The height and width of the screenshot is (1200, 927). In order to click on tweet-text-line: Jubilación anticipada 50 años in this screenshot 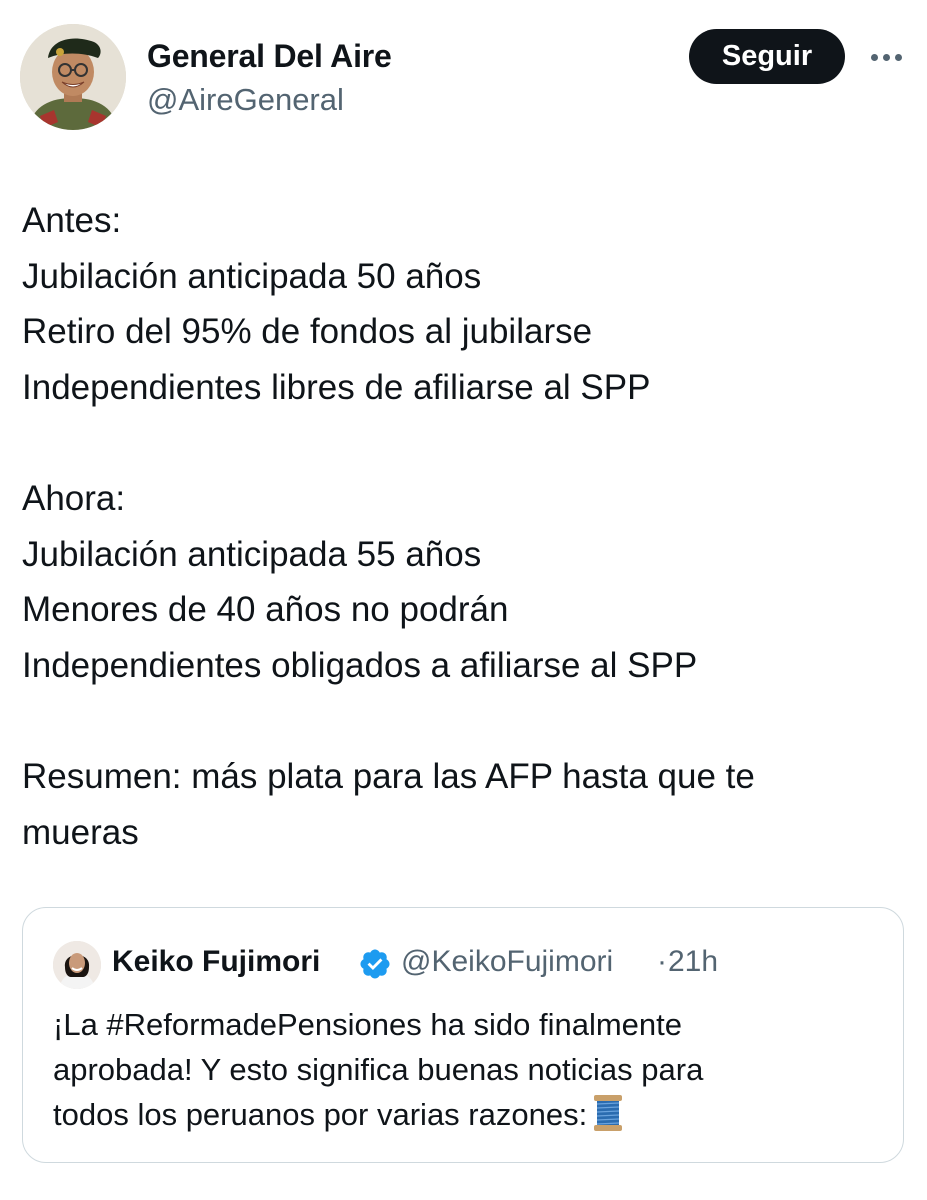, I will do `click(252, 276)`.